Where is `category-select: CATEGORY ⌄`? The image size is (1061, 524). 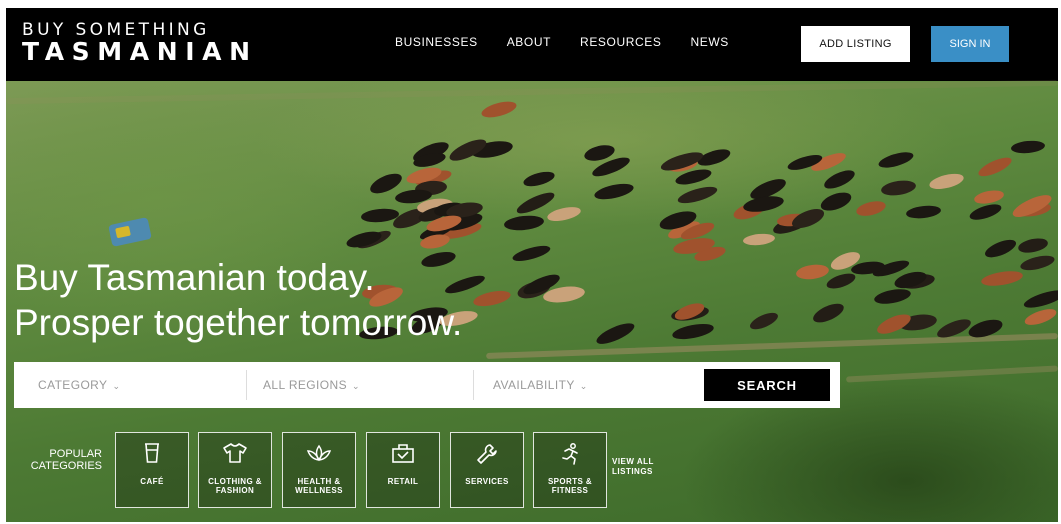
category-select: CATEGORY ⌄ is located at coordinates (79, 385).